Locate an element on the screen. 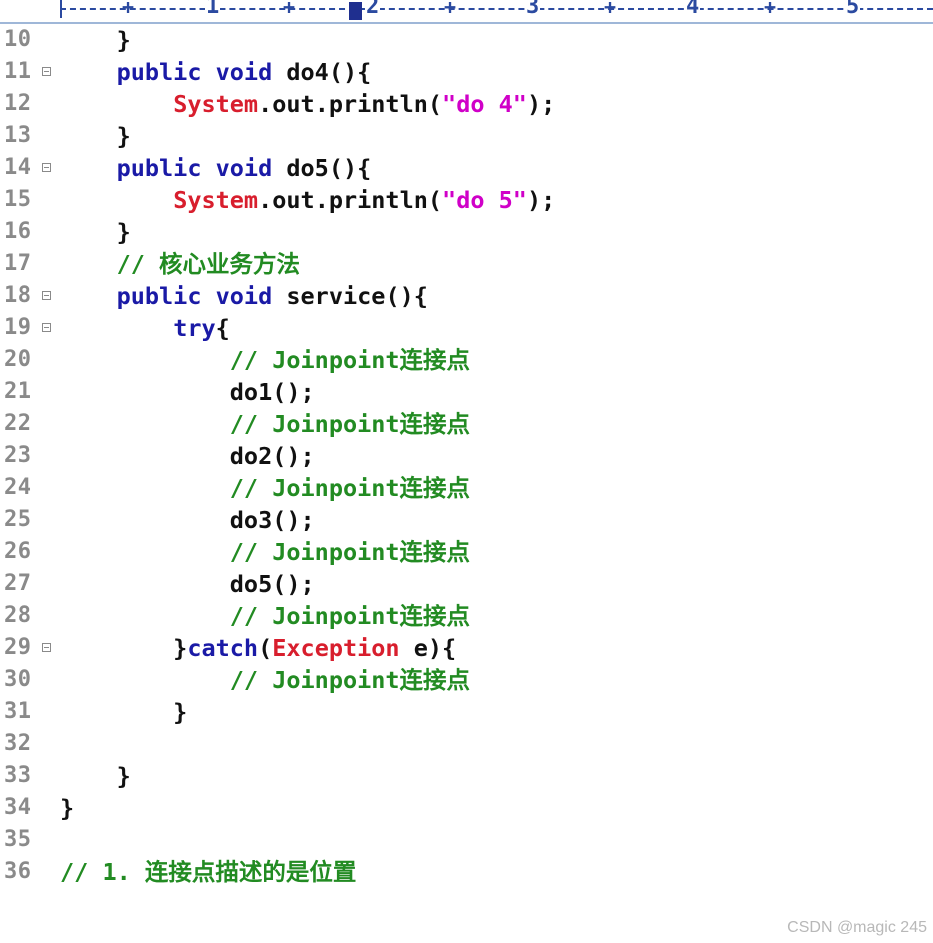  code-line: 15 System.out.println("do 5"); is located at coordinates (466, 200).